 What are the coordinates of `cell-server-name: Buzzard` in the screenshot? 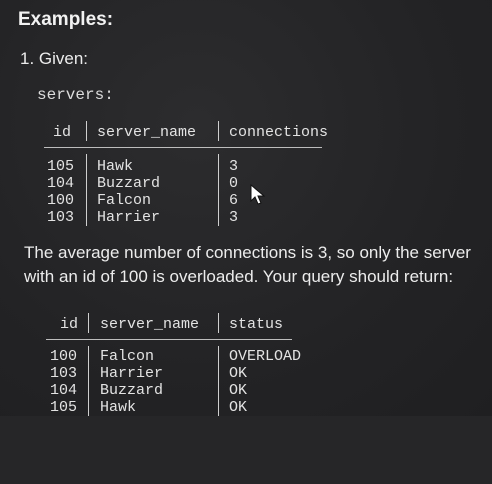 It's located at (132, 390).